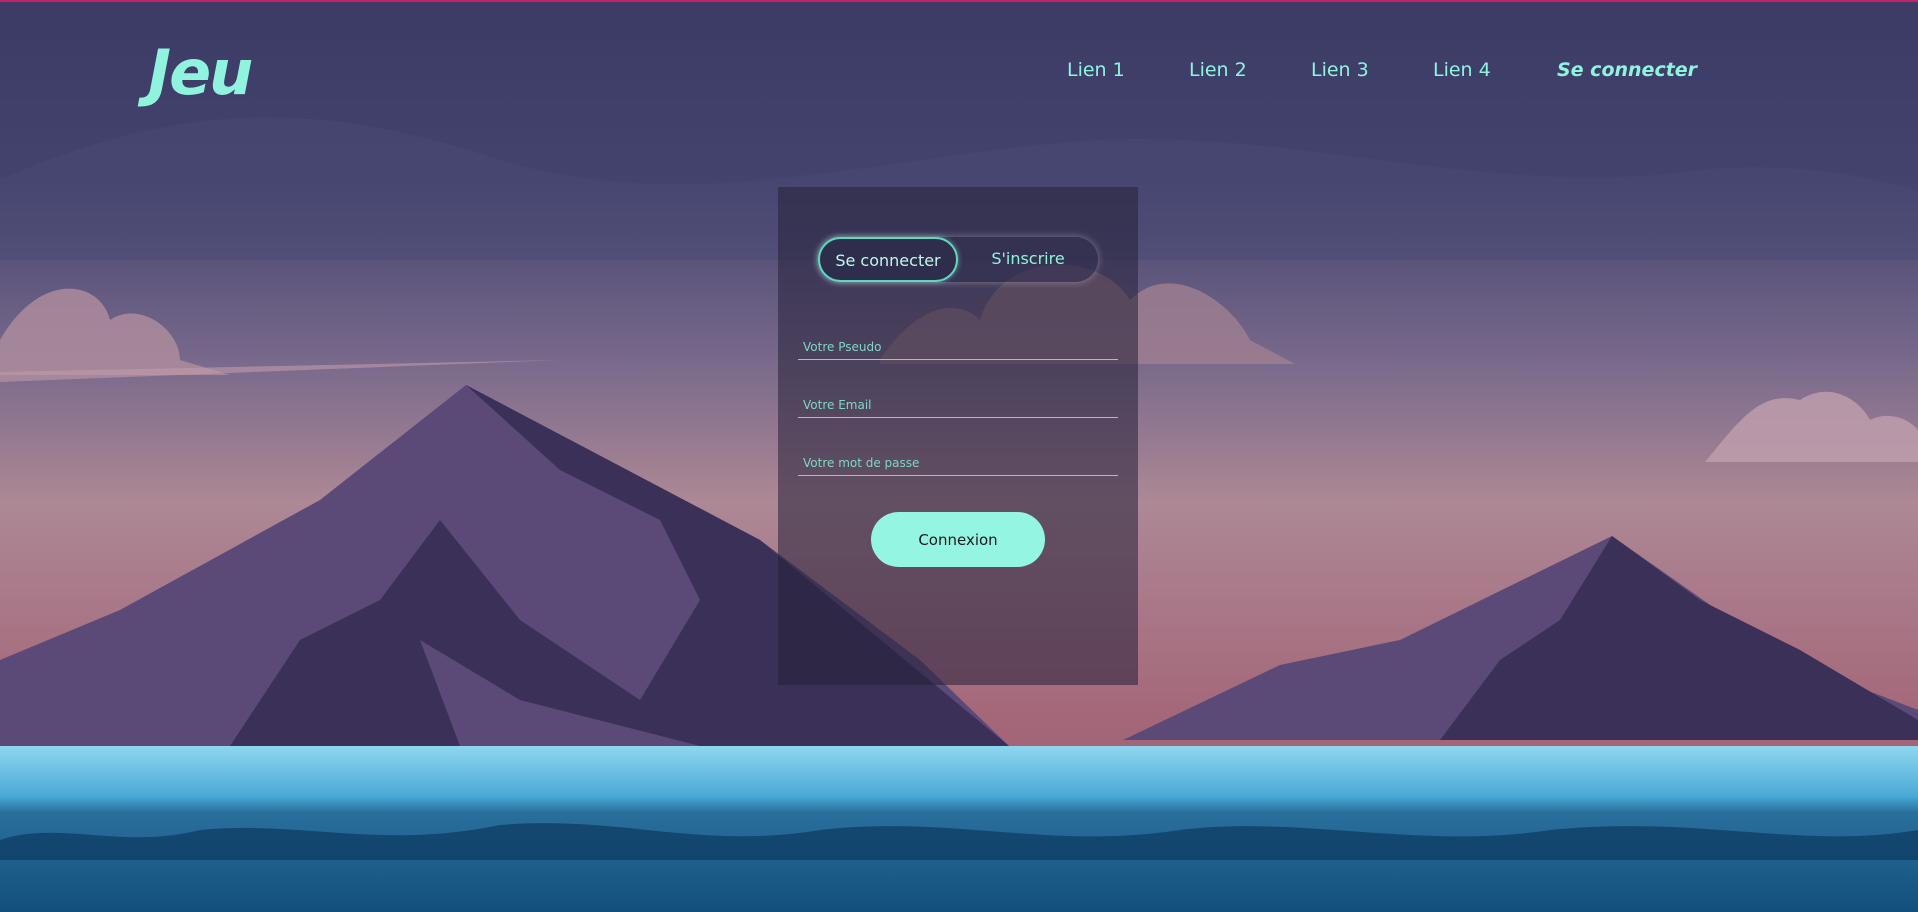 Image resolution: width=1918 pixels, height=912 pixels. Describe the element at coordinates (1627, 70) in the screenshot. I see `nav-login-link: Se connecter` at that location.